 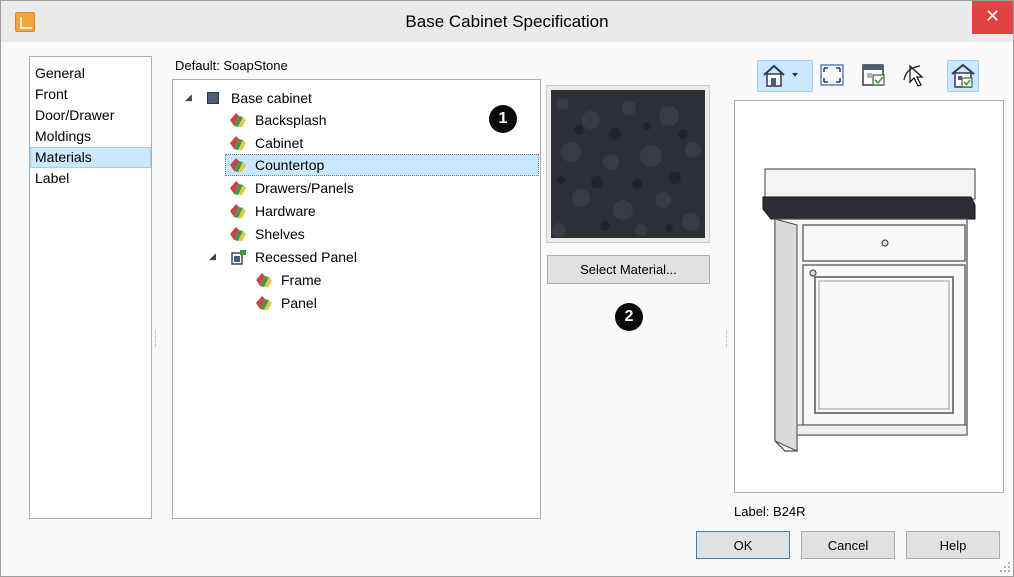 I want to click on tree-item-label: Panel, so click(x=299, y=303).